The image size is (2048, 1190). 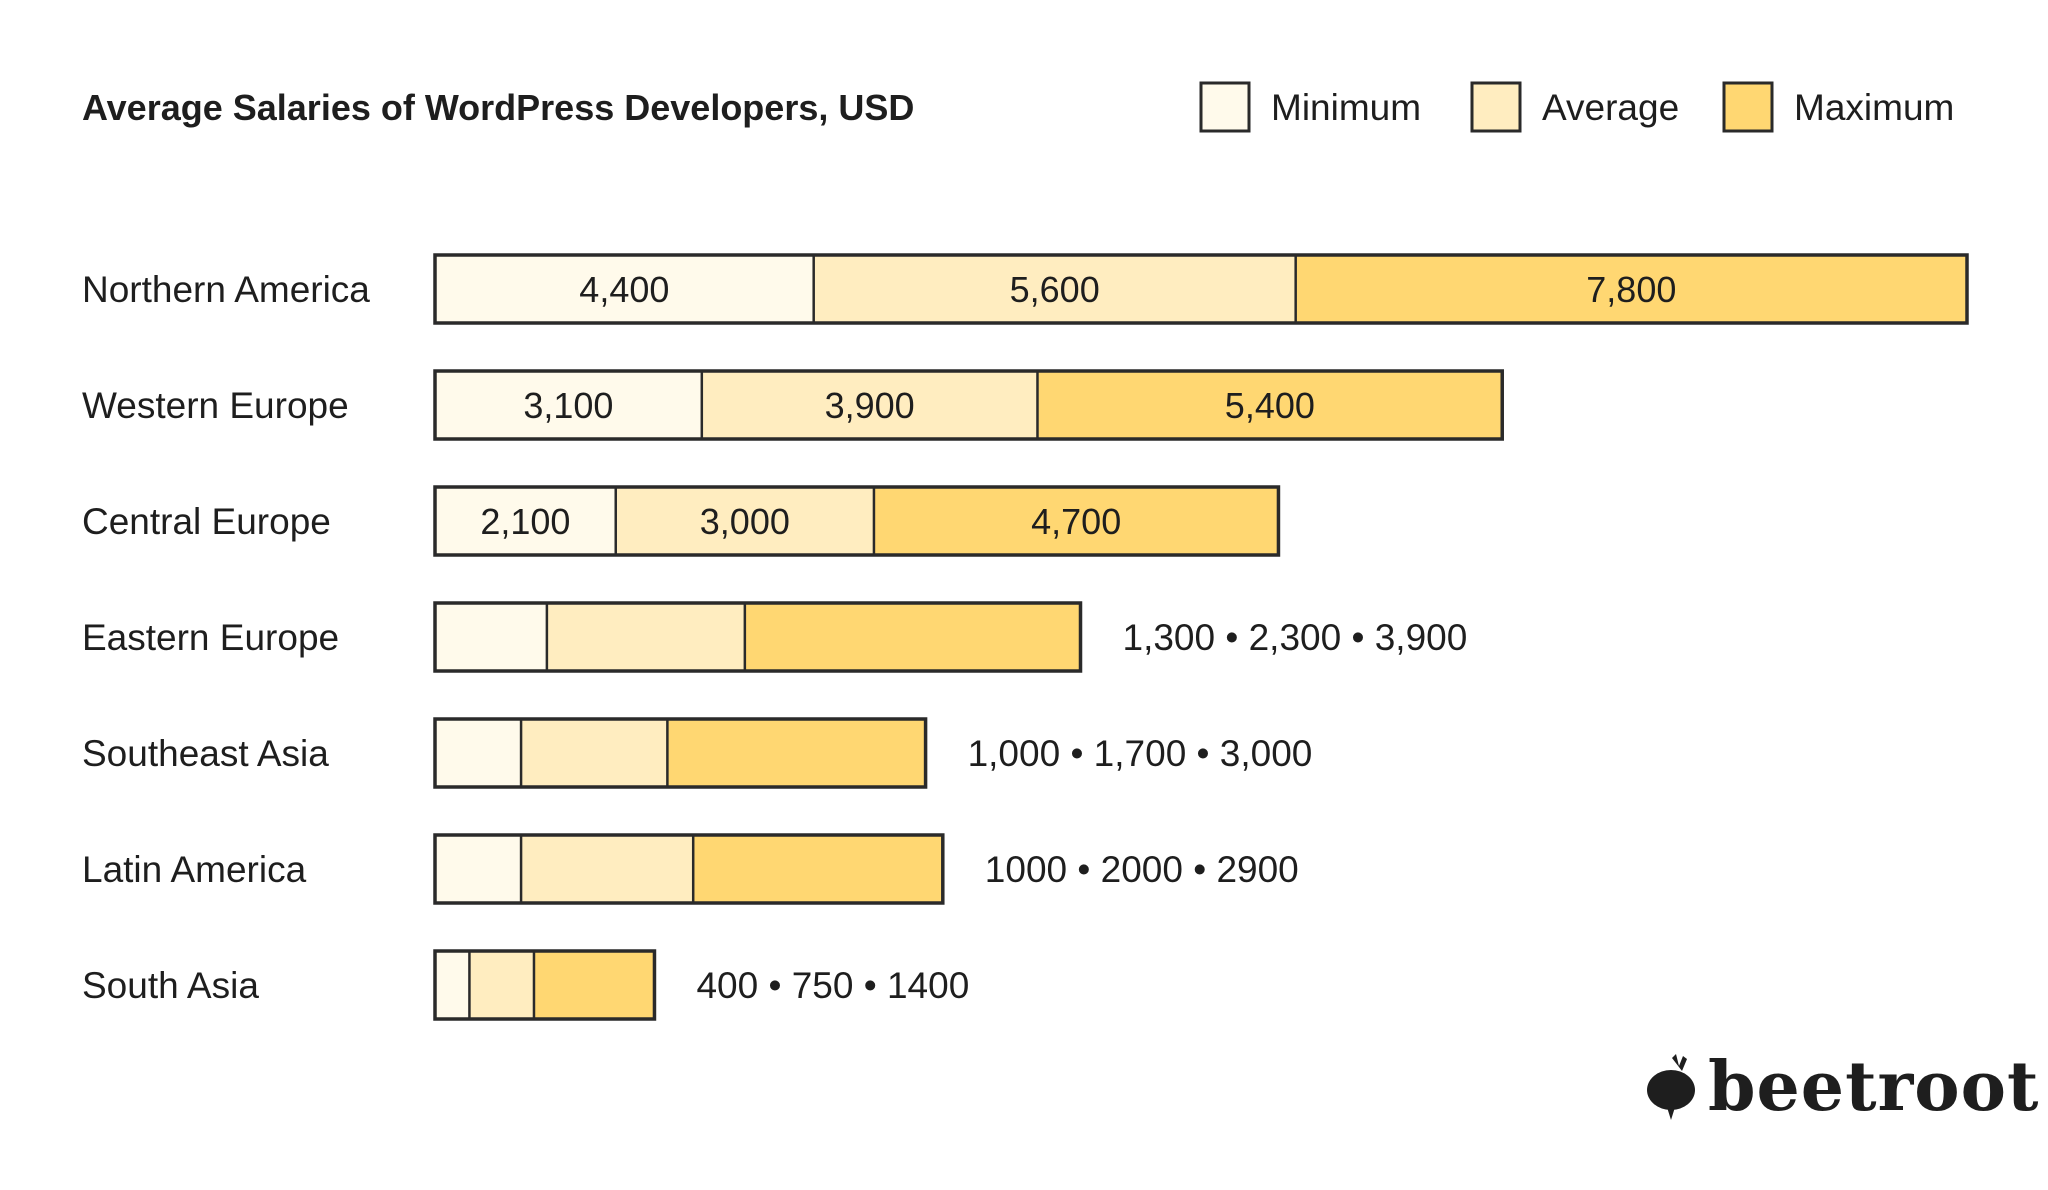 I want to click on data-label-average: 3,000, so click(x=745, y=521).